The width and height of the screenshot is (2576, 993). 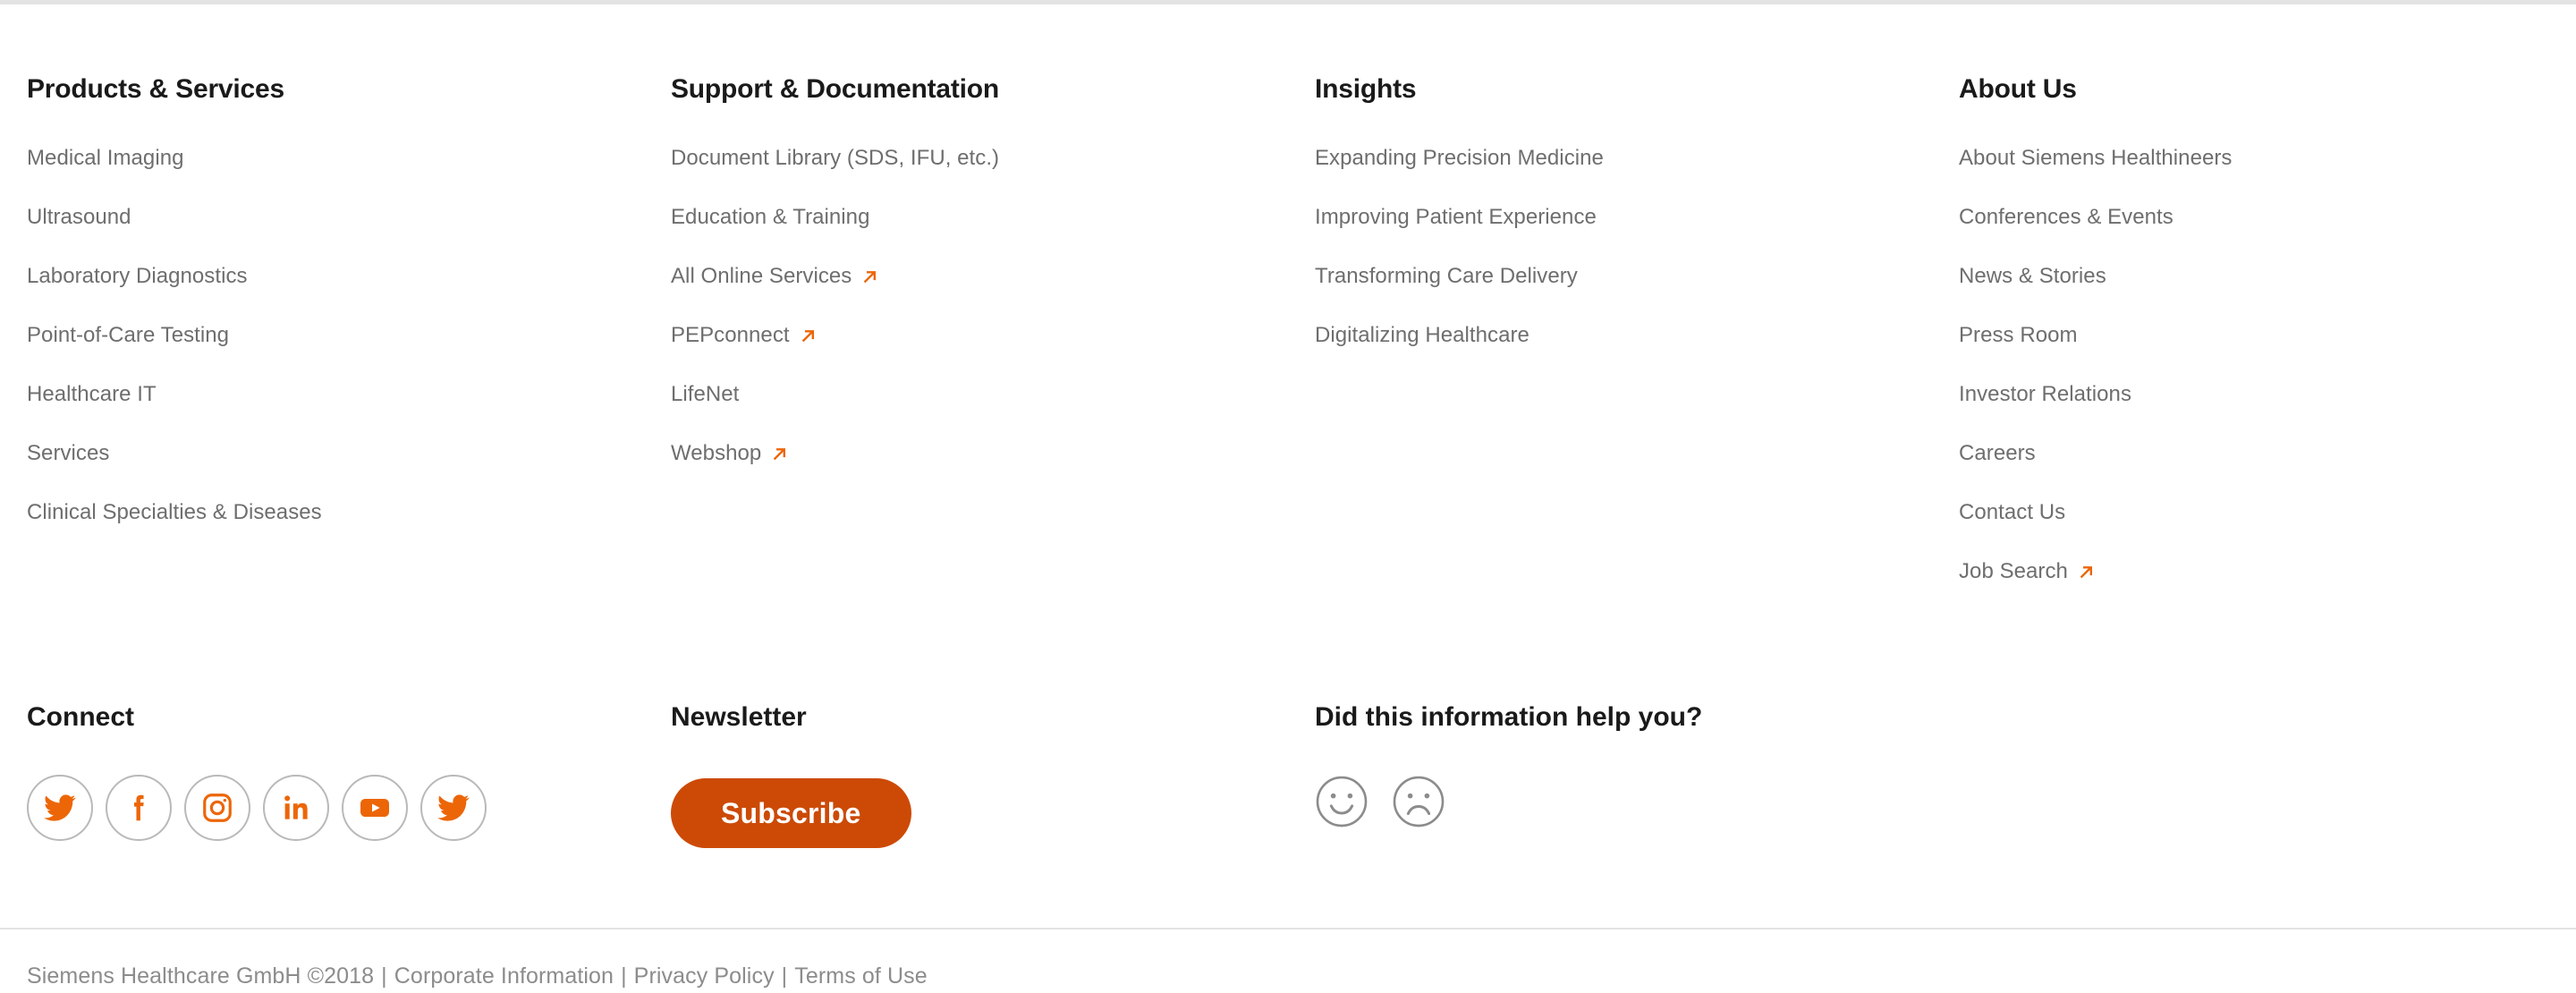 What do you see at coordinates (174, 512) in the screenshot?
I see `footer-link: Clinical Specialties & Diseases` at bounding box center [174, 512].